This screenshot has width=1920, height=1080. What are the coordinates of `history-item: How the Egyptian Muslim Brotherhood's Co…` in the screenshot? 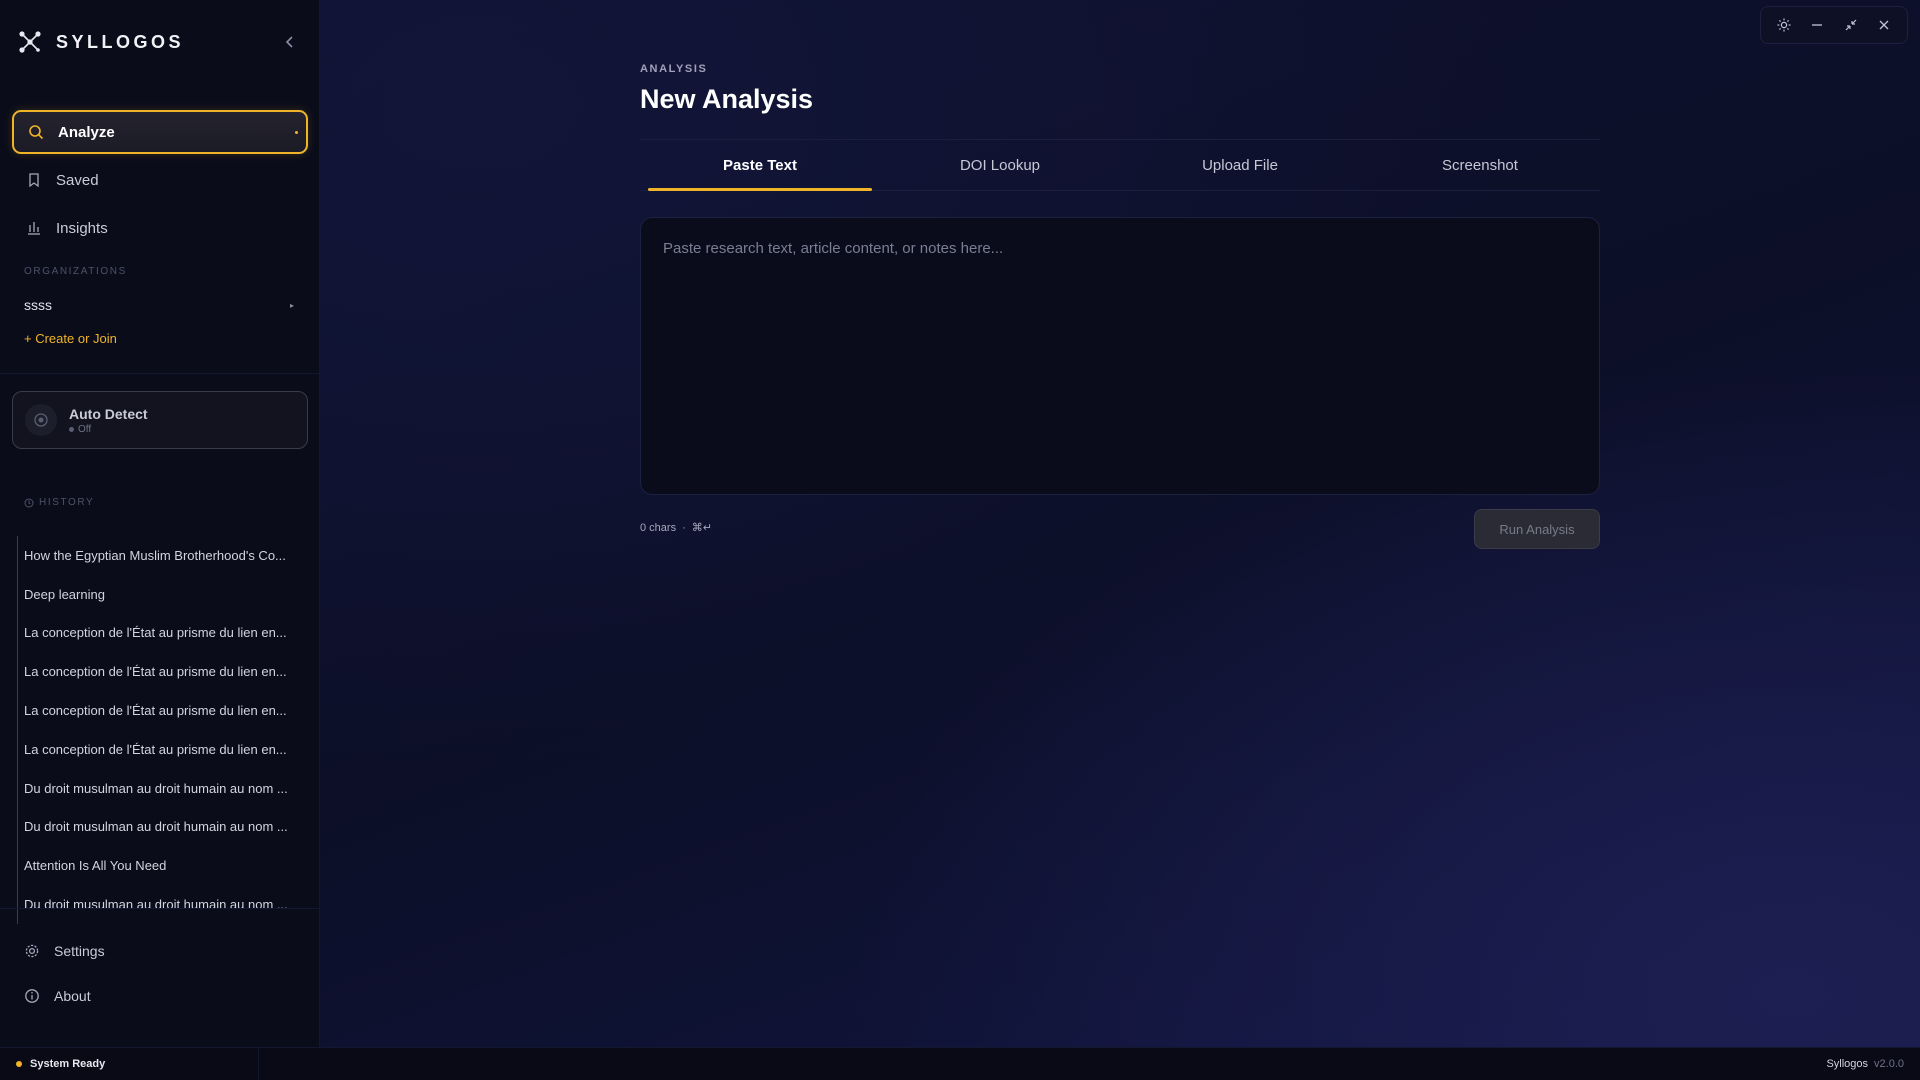 It's located at (162, 555).